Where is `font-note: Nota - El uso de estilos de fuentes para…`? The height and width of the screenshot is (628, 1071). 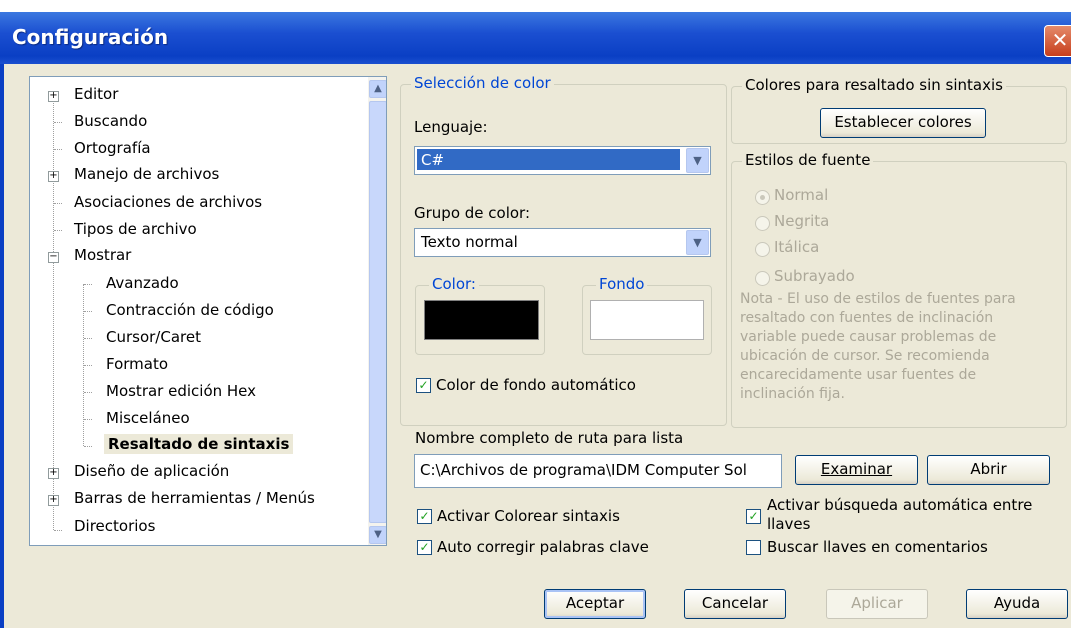
font-note: Nota - El uso de estilos de fuentes para… is located at coordinates (878, 347).